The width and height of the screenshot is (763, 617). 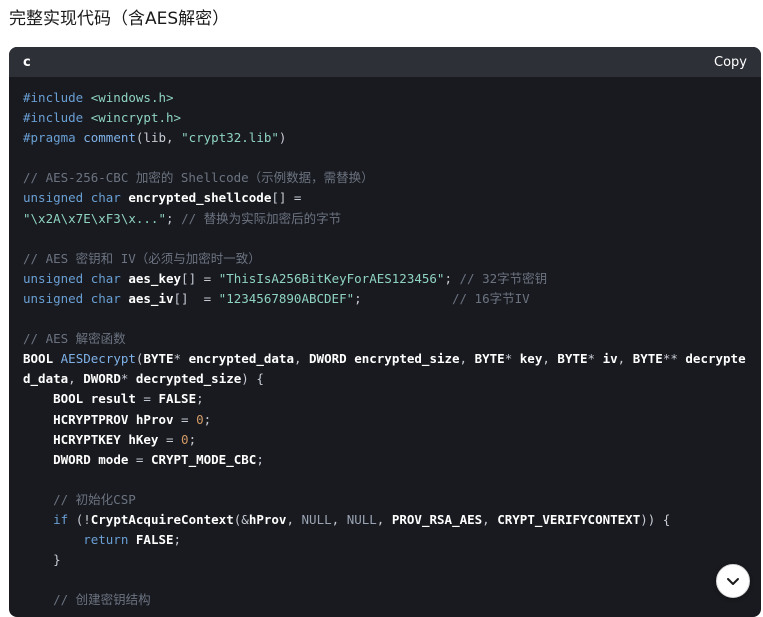 What do you see at coordinates (241, 519) in the screenshot?
I see `code-token: (&` at bounding box center [241, 519].